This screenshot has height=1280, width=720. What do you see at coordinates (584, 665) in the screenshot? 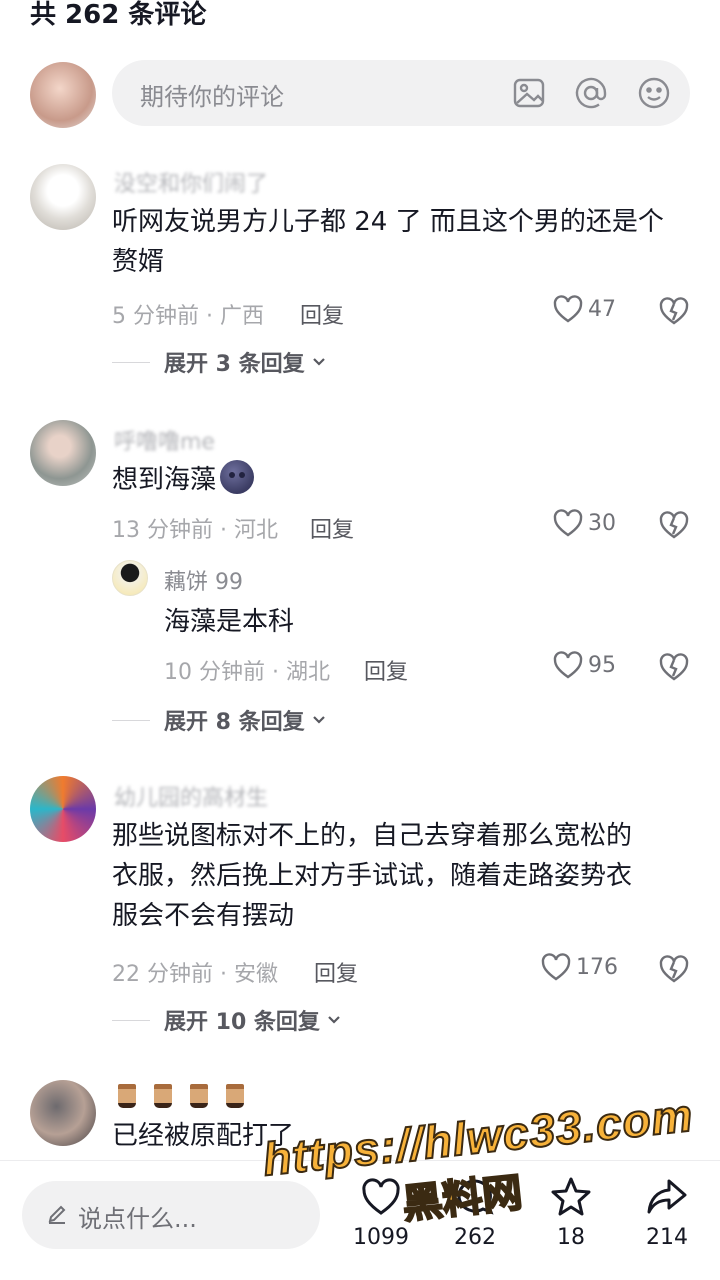
I see `like-button: 95` at bounding box center [584, 665].